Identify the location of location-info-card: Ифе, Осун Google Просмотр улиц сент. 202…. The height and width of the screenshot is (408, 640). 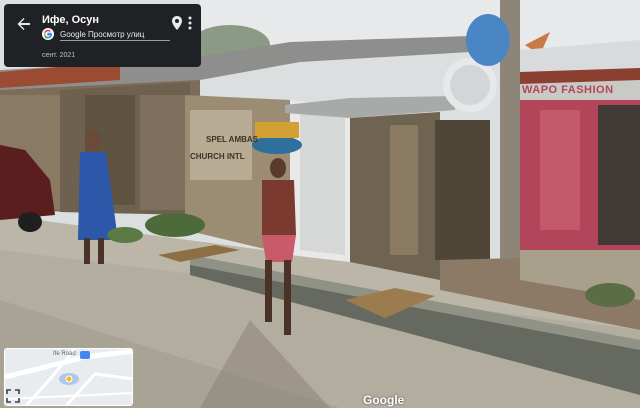
(102, 35).